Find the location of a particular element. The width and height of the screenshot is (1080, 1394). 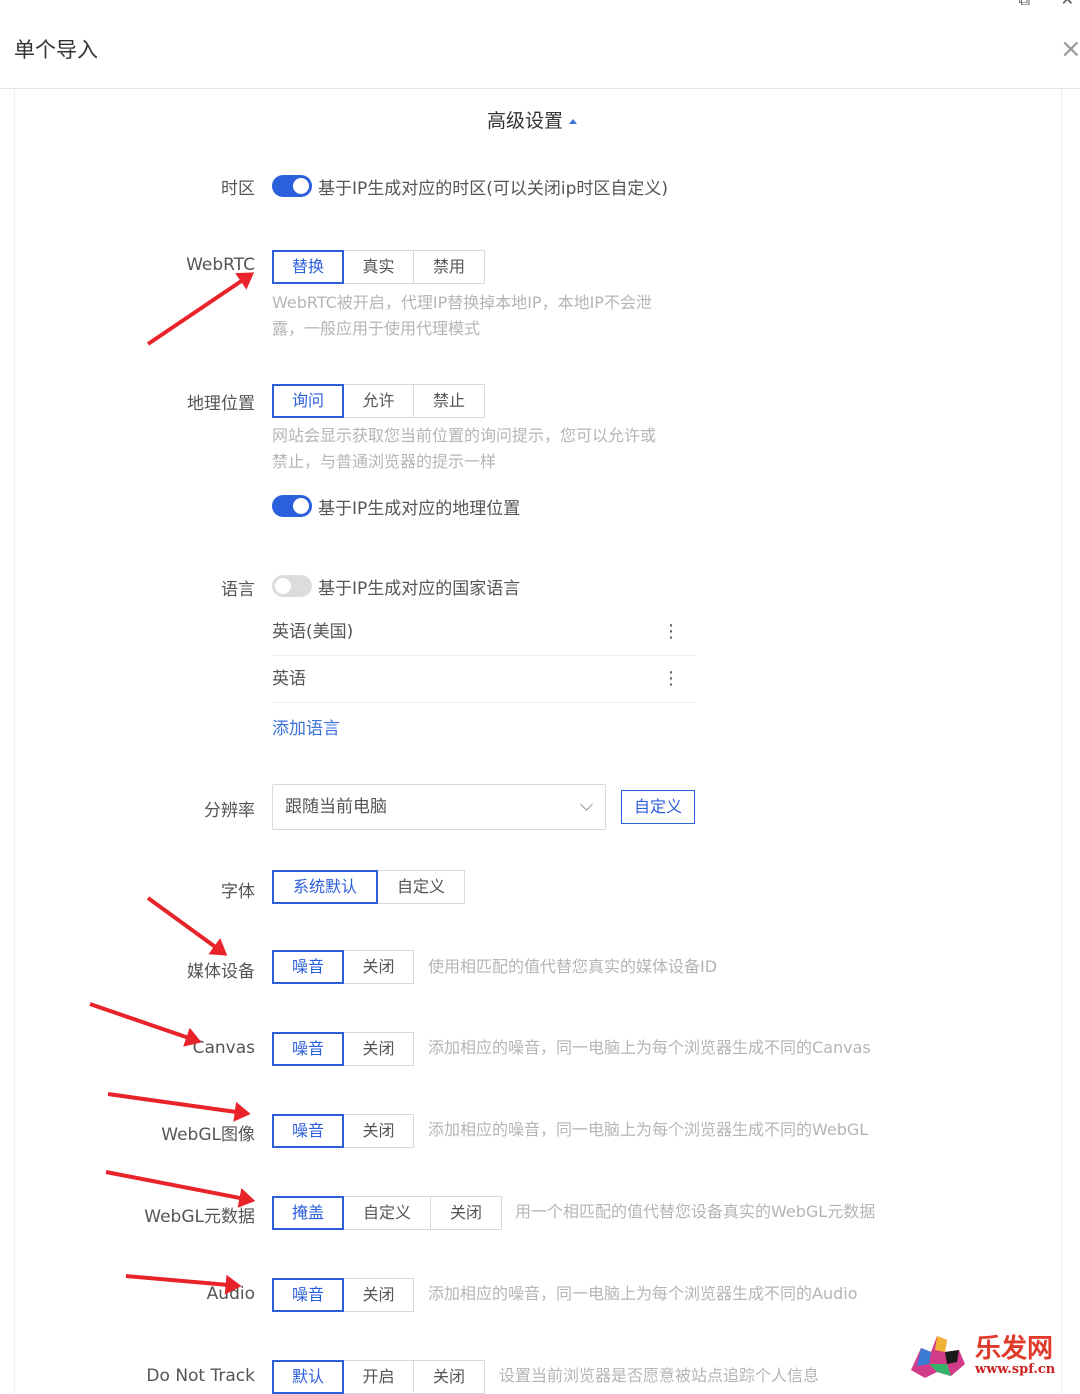

horse-logo-icon is located at coordinates (938, 1357).